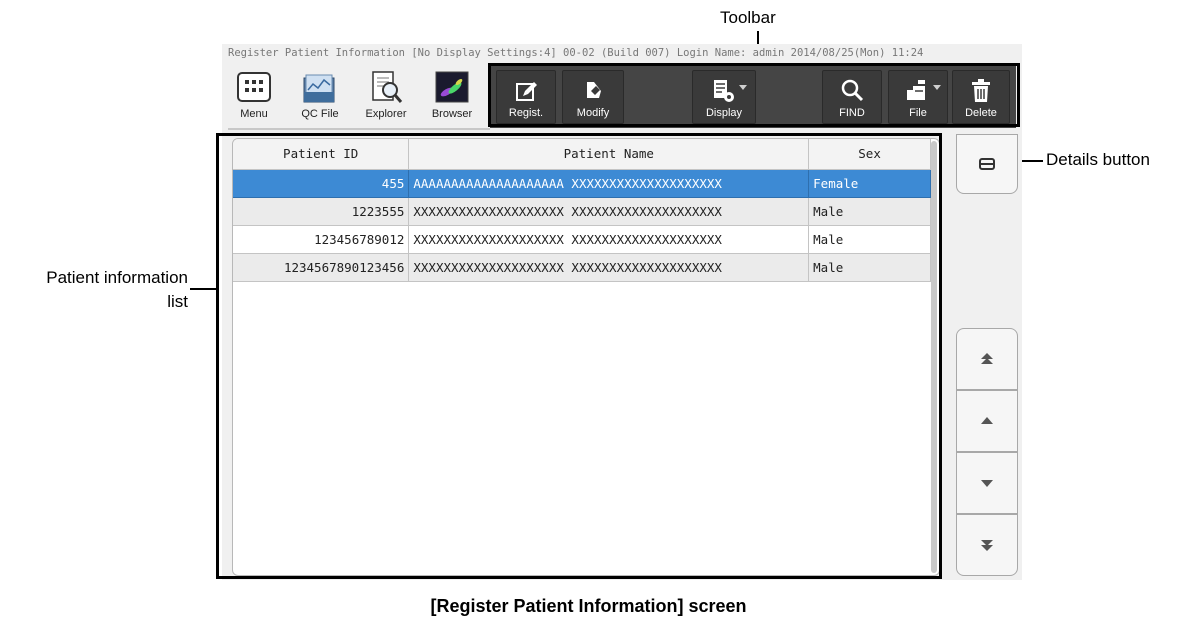 The image size is (1177, 622). Describe the element at coordinates (359, 129) in the screenshot. I see `app-buttons-divider` at that location.